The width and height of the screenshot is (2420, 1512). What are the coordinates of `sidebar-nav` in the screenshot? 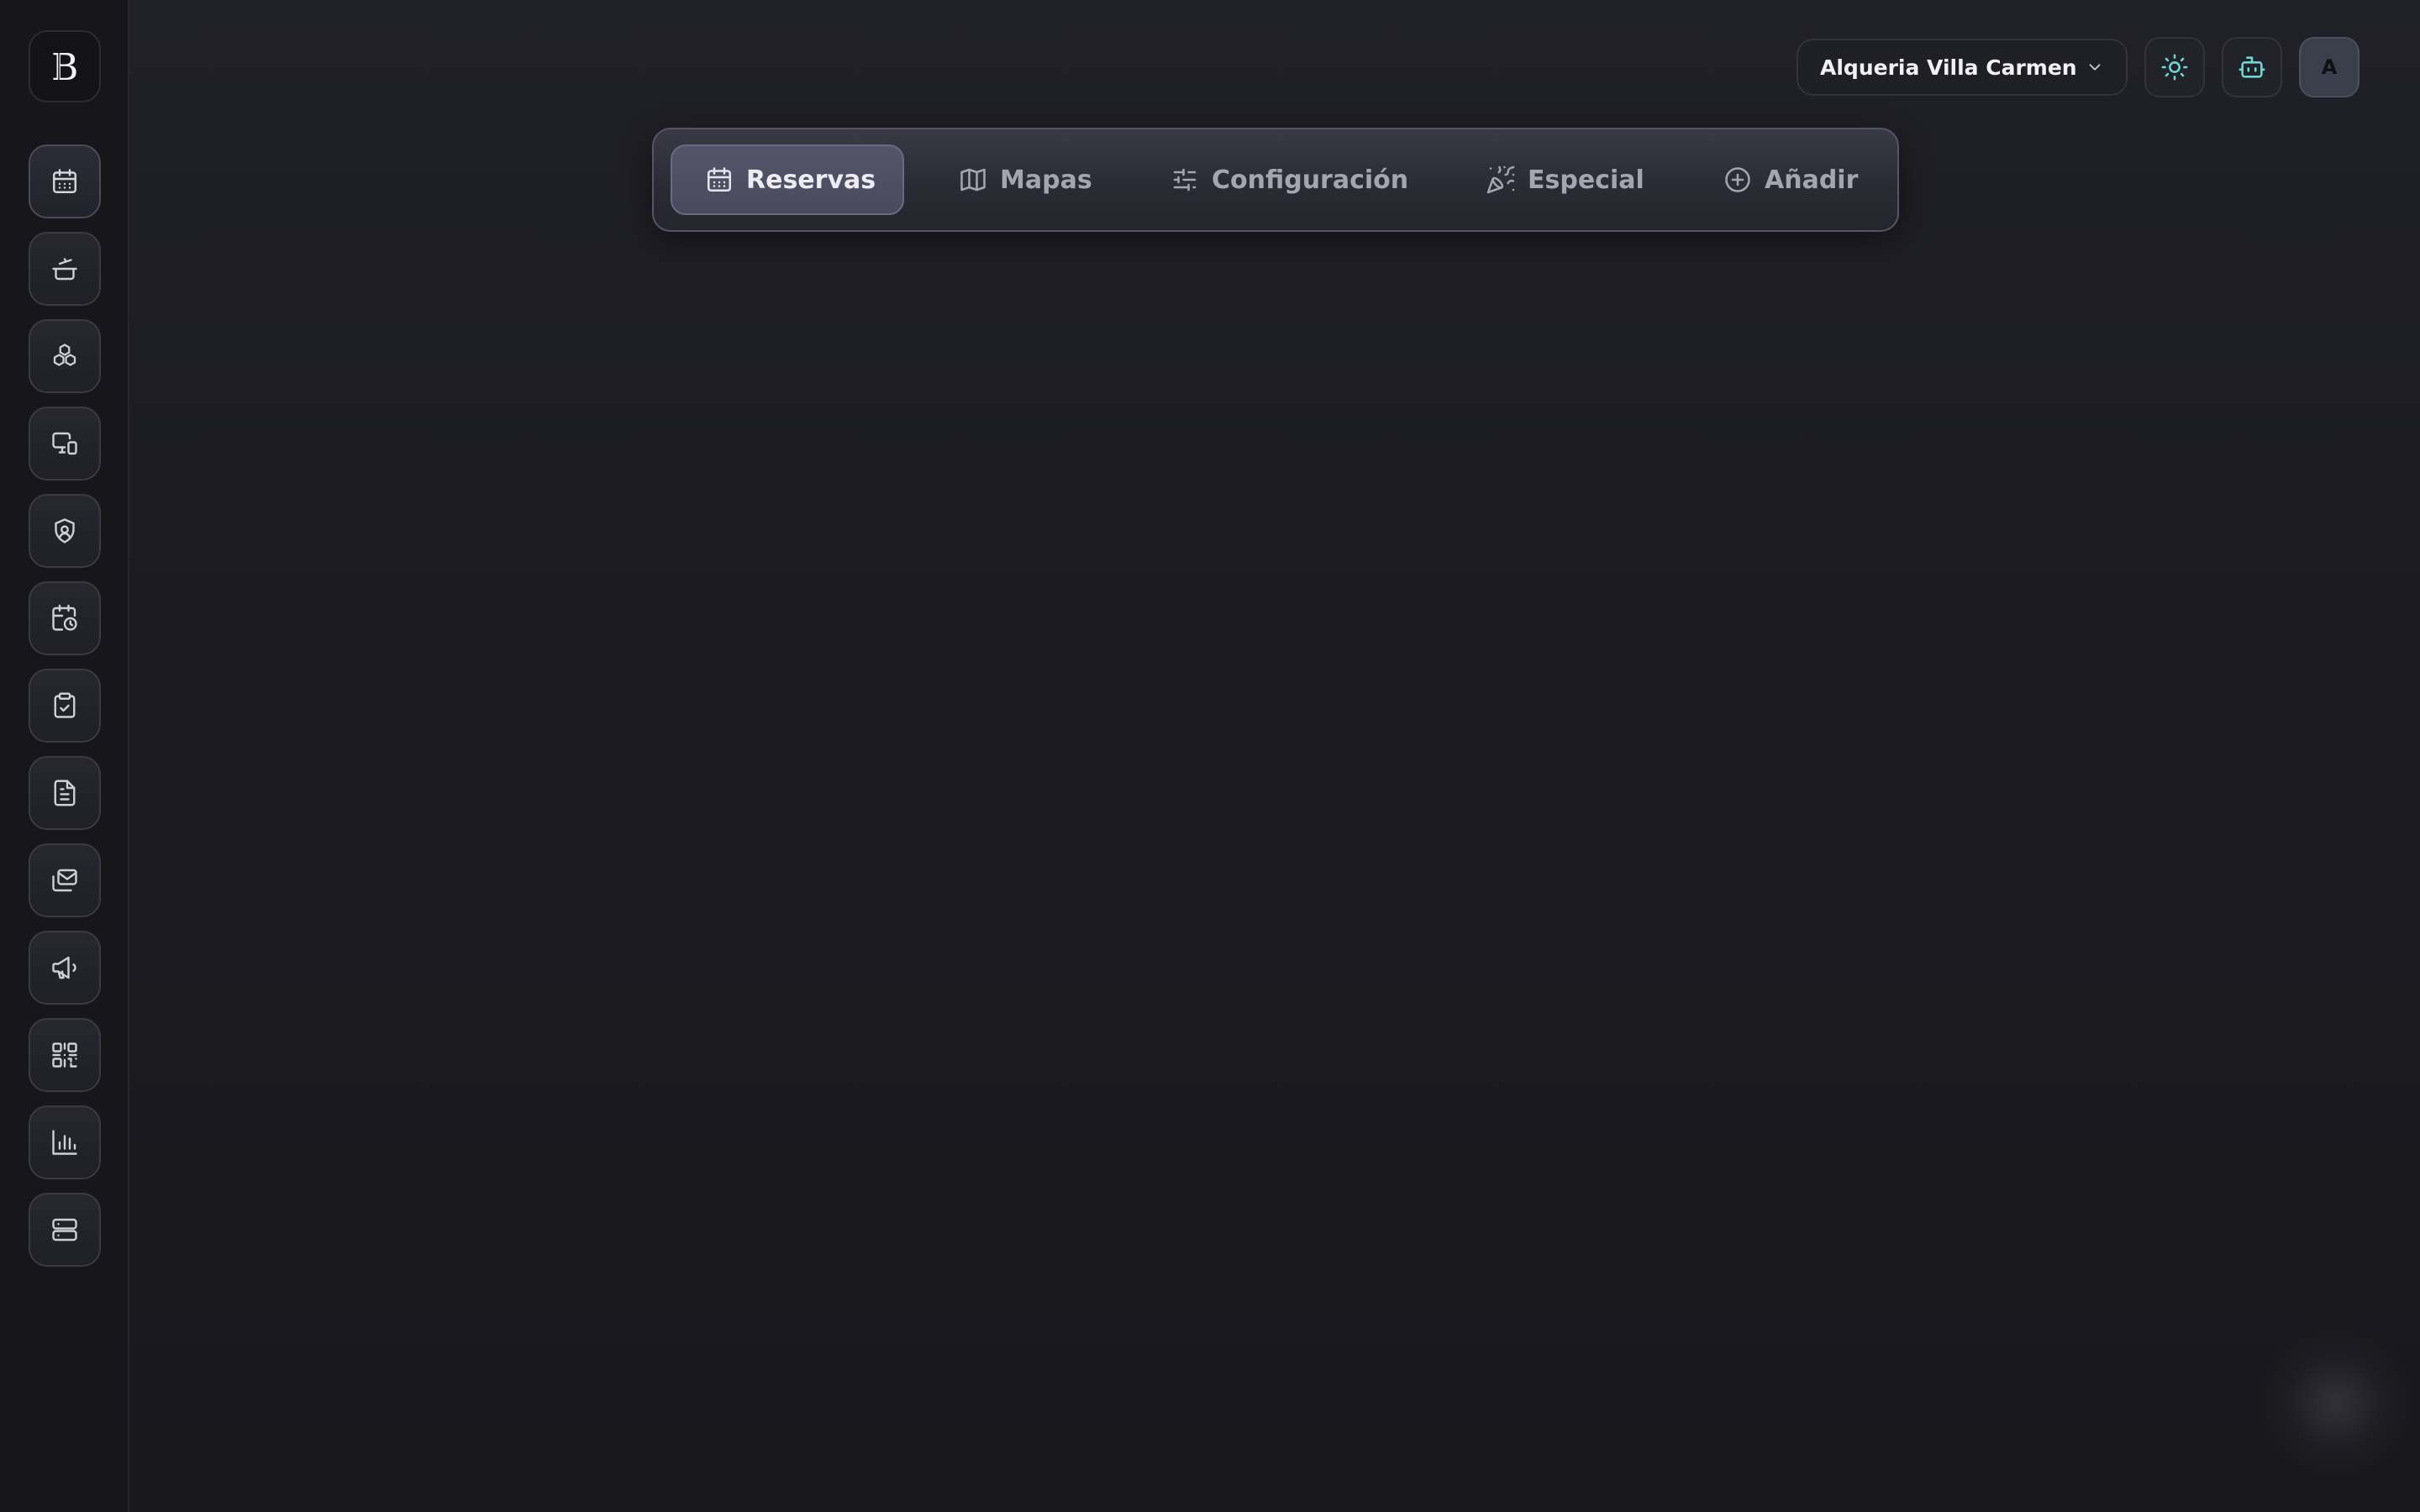 It's located at (65, 705).